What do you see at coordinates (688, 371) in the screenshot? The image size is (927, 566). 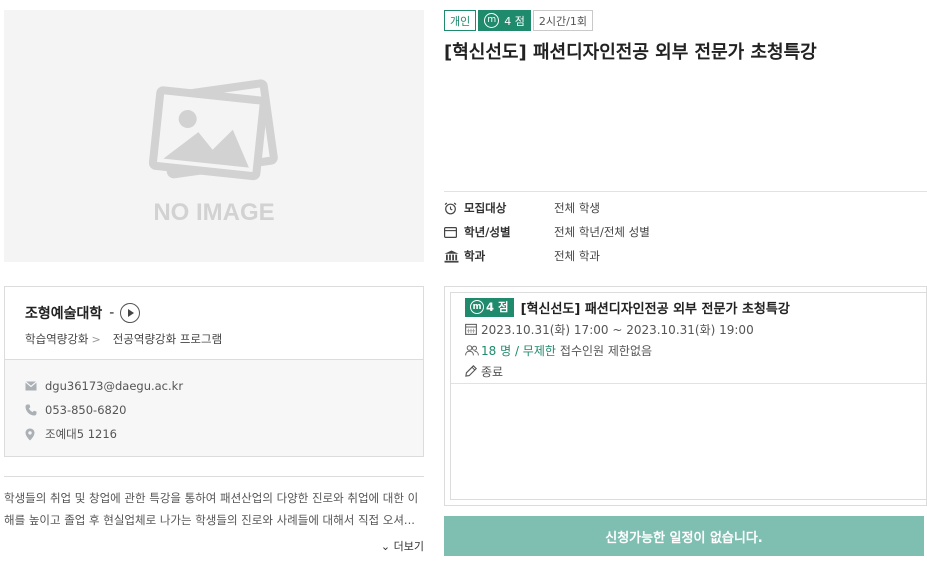 I see `schedule-status-row: 종료` at bounding box center [688, 371].